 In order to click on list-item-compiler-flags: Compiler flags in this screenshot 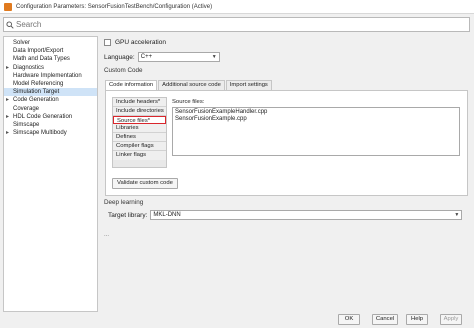, I will do `click(139, 146)`.